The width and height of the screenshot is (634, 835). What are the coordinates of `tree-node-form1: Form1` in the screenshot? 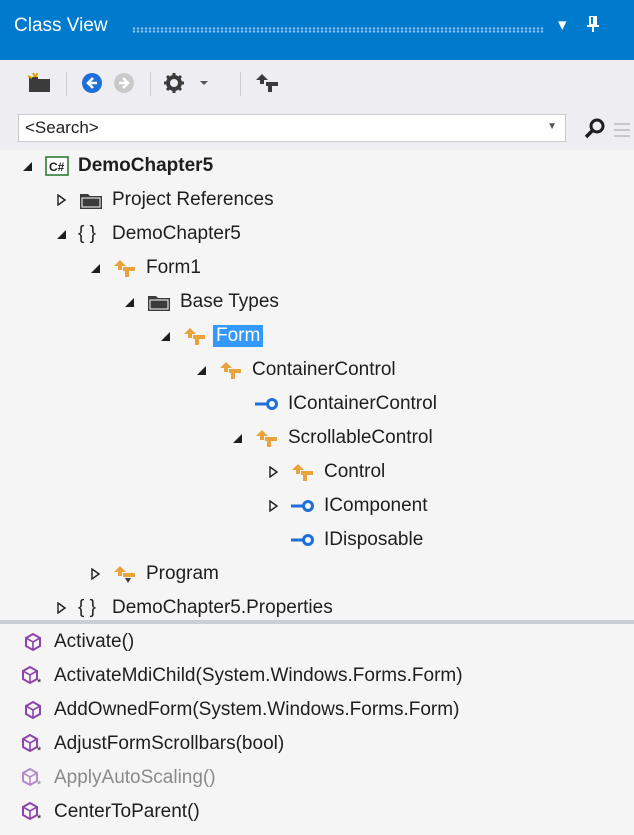 It's located at (143, 268).